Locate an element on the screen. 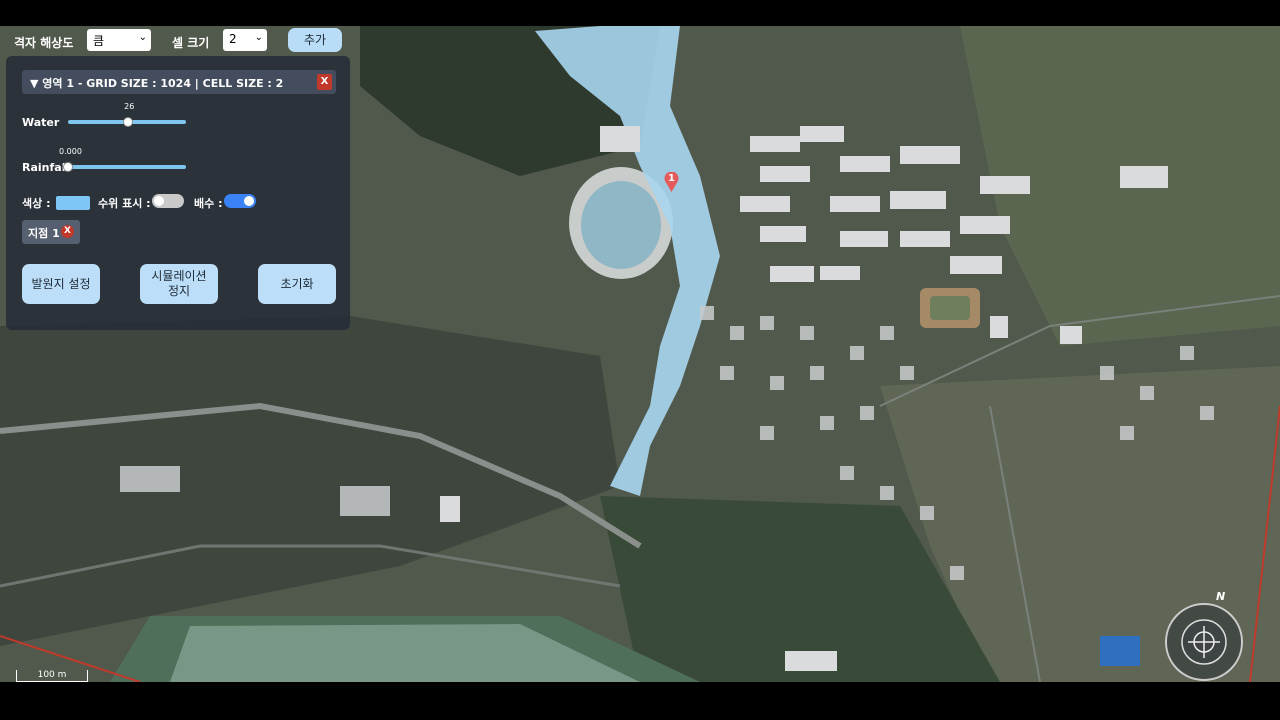 The image size is (1280, 720). stop-simulation-button: 시뮬레이션 정지 is located at coordinates (179, 284).